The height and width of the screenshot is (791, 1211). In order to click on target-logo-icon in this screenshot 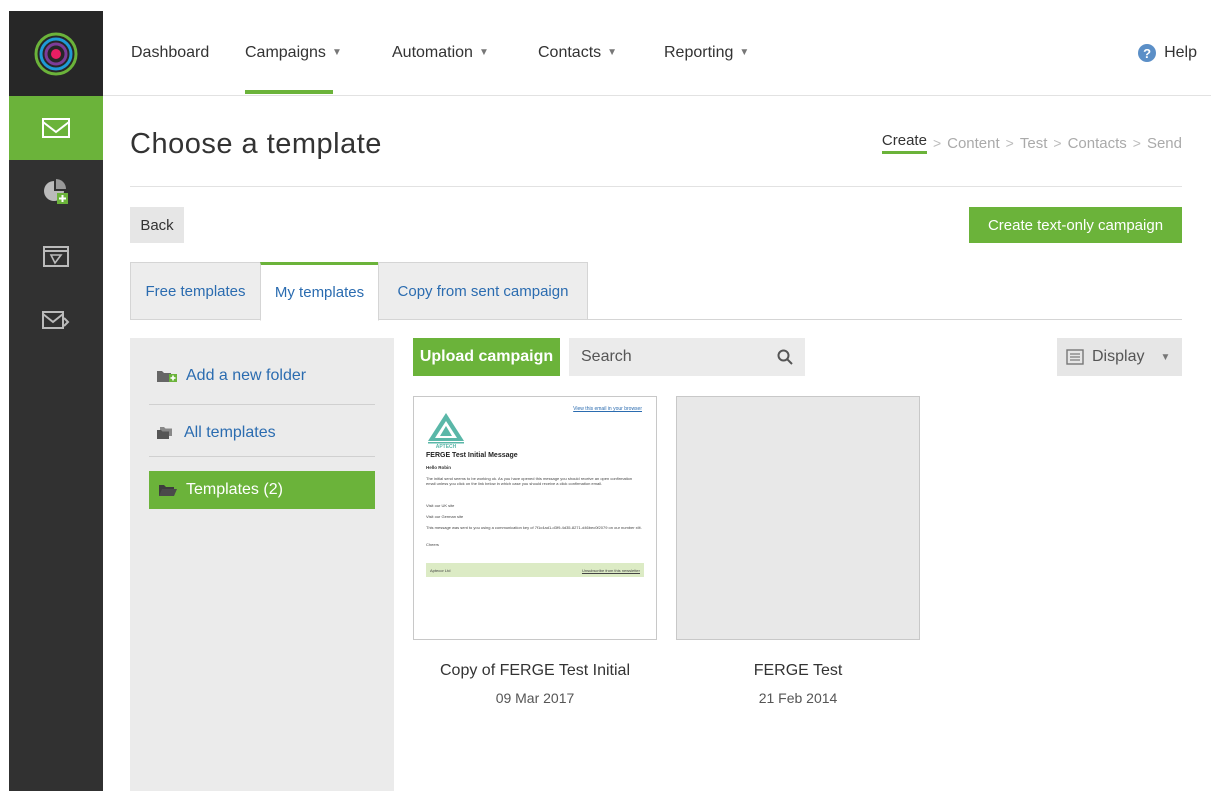, I will do `click(56, 53)`.